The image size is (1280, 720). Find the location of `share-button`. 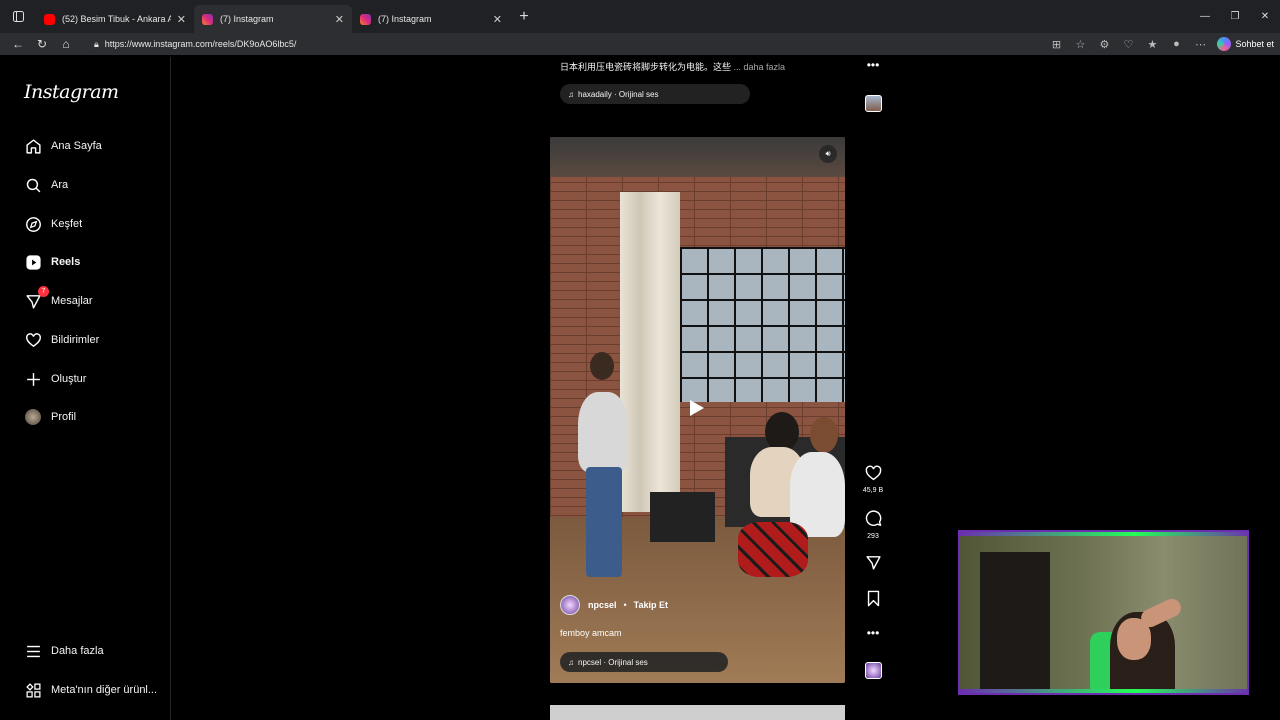

share-button is located at coordinates (873, 565).